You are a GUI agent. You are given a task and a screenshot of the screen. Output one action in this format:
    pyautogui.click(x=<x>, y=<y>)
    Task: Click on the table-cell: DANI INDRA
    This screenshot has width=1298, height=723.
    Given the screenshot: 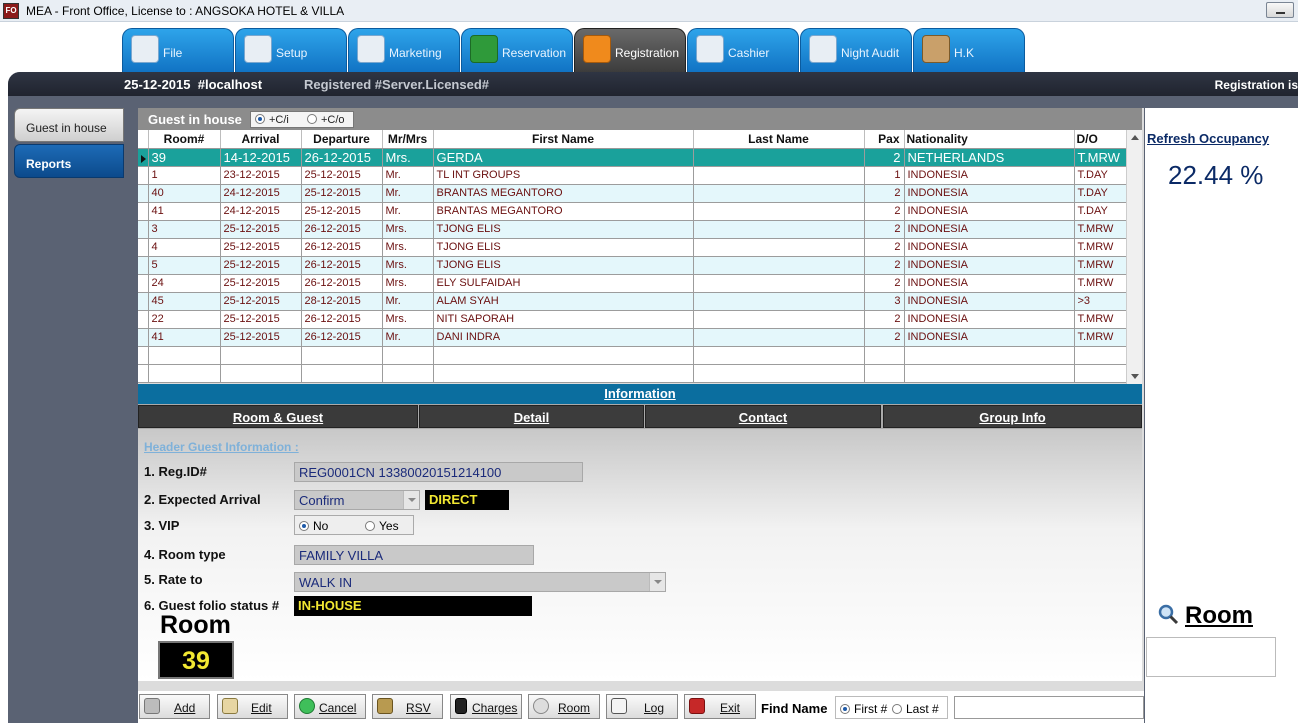 What is the action you would take?
    pyautogui.click(x=563, y=337)
    